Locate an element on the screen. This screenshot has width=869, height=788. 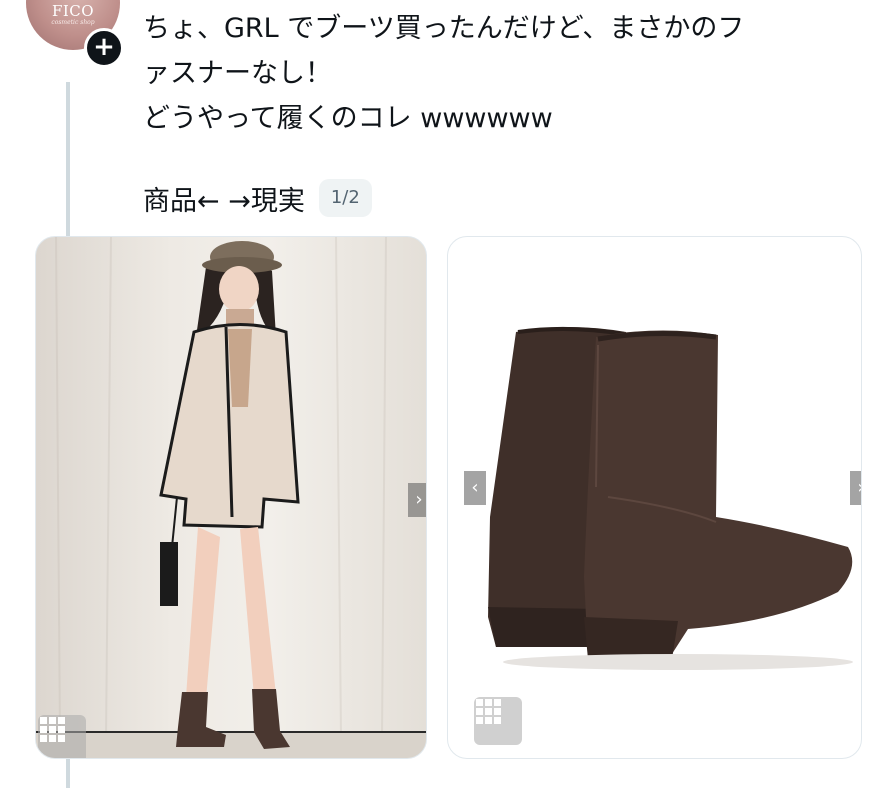
prev-image-button: ‹ is located at coordinates (475, 488).